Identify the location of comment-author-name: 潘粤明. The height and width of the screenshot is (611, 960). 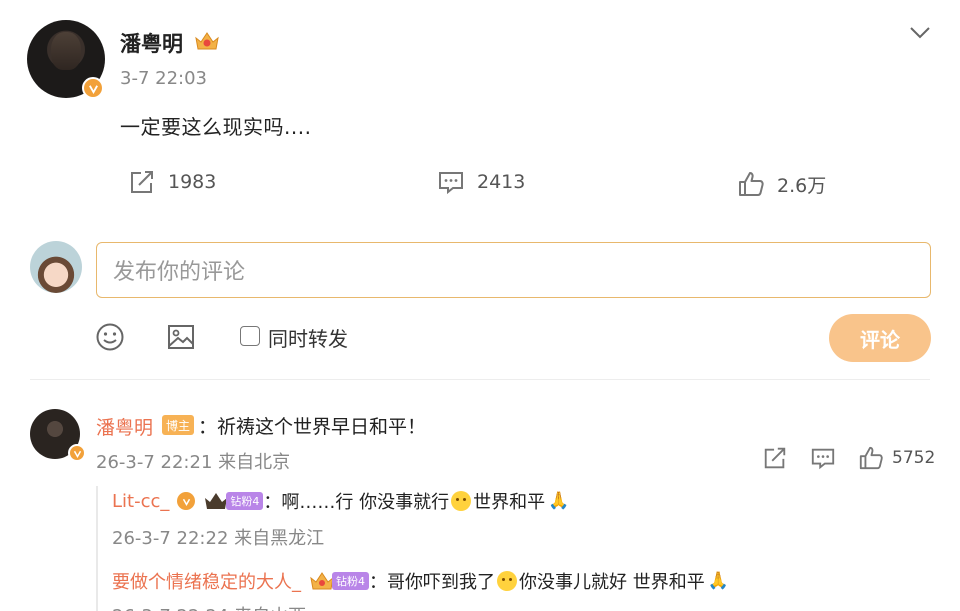
(124, 426).